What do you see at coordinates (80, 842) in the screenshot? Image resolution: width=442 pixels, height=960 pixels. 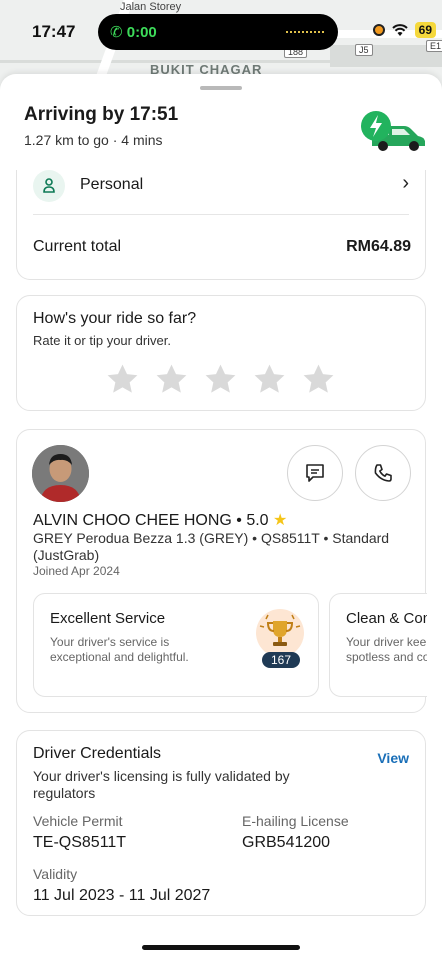 I see `vehicle-permit-value: TE-QS8511T` at bounding box center [80, 842].